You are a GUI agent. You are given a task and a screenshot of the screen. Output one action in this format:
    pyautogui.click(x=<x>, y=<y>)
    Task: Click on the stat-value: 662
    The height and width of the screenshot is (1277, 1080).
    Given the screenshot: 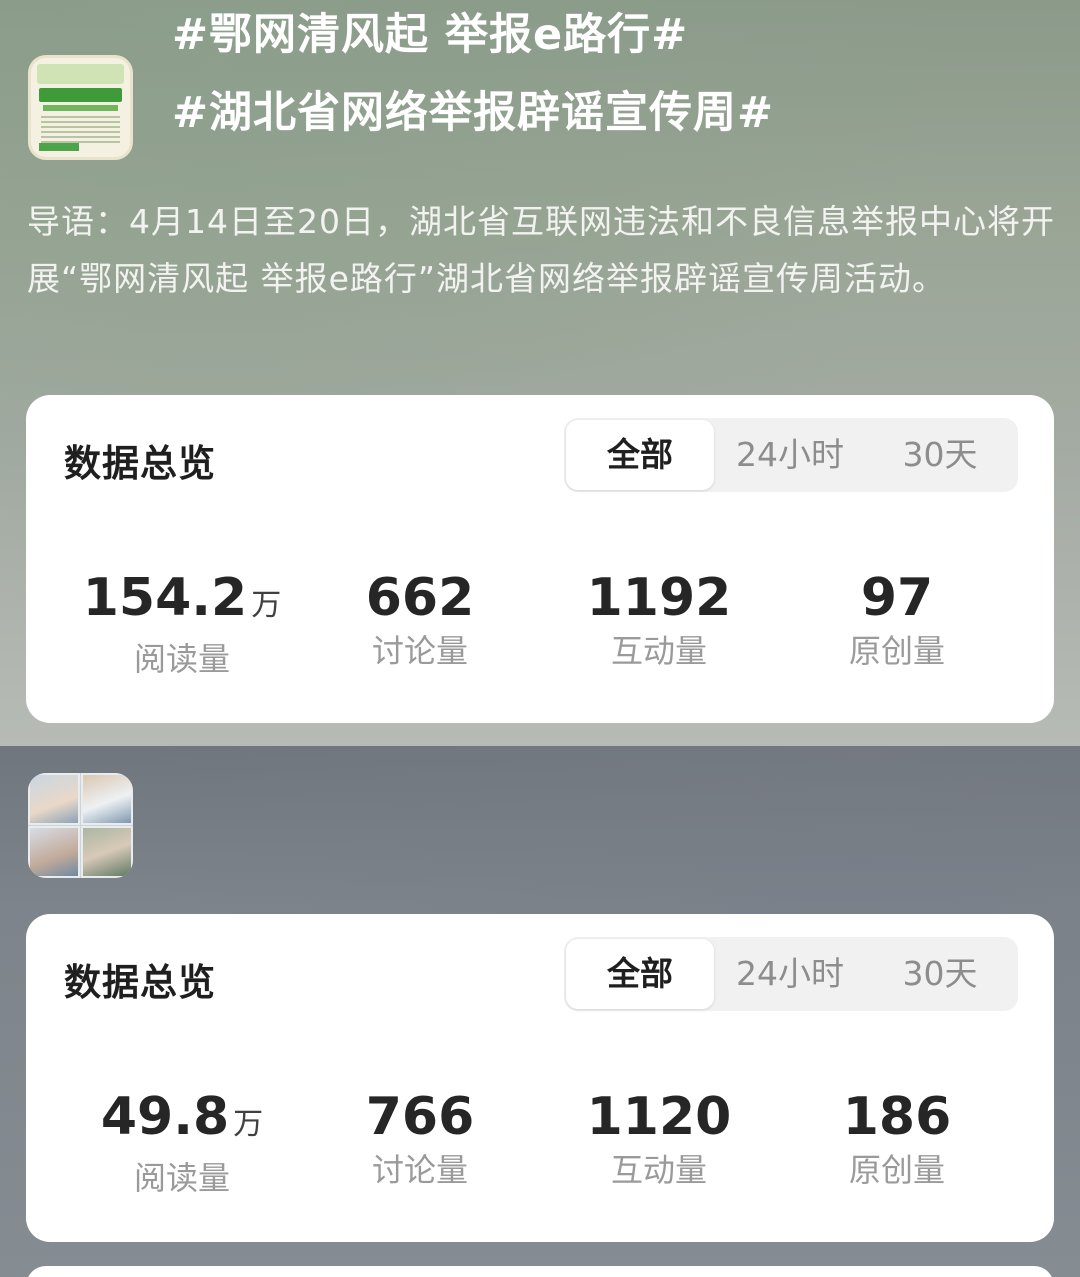 What is the action you would take?
    pyautogui.click(x=420, y=598)
    